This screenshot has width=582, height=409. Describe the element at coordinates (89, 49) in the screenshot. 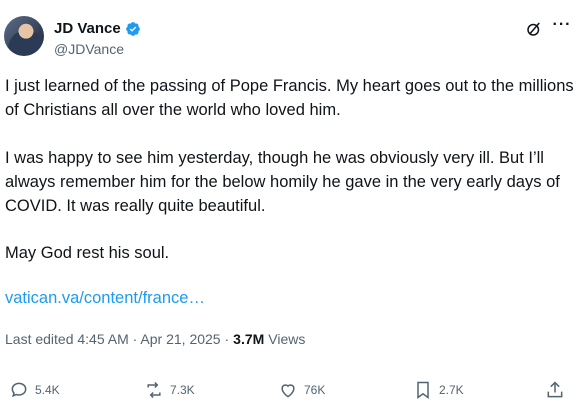

I see `author-handle: @JDVance` at that location.